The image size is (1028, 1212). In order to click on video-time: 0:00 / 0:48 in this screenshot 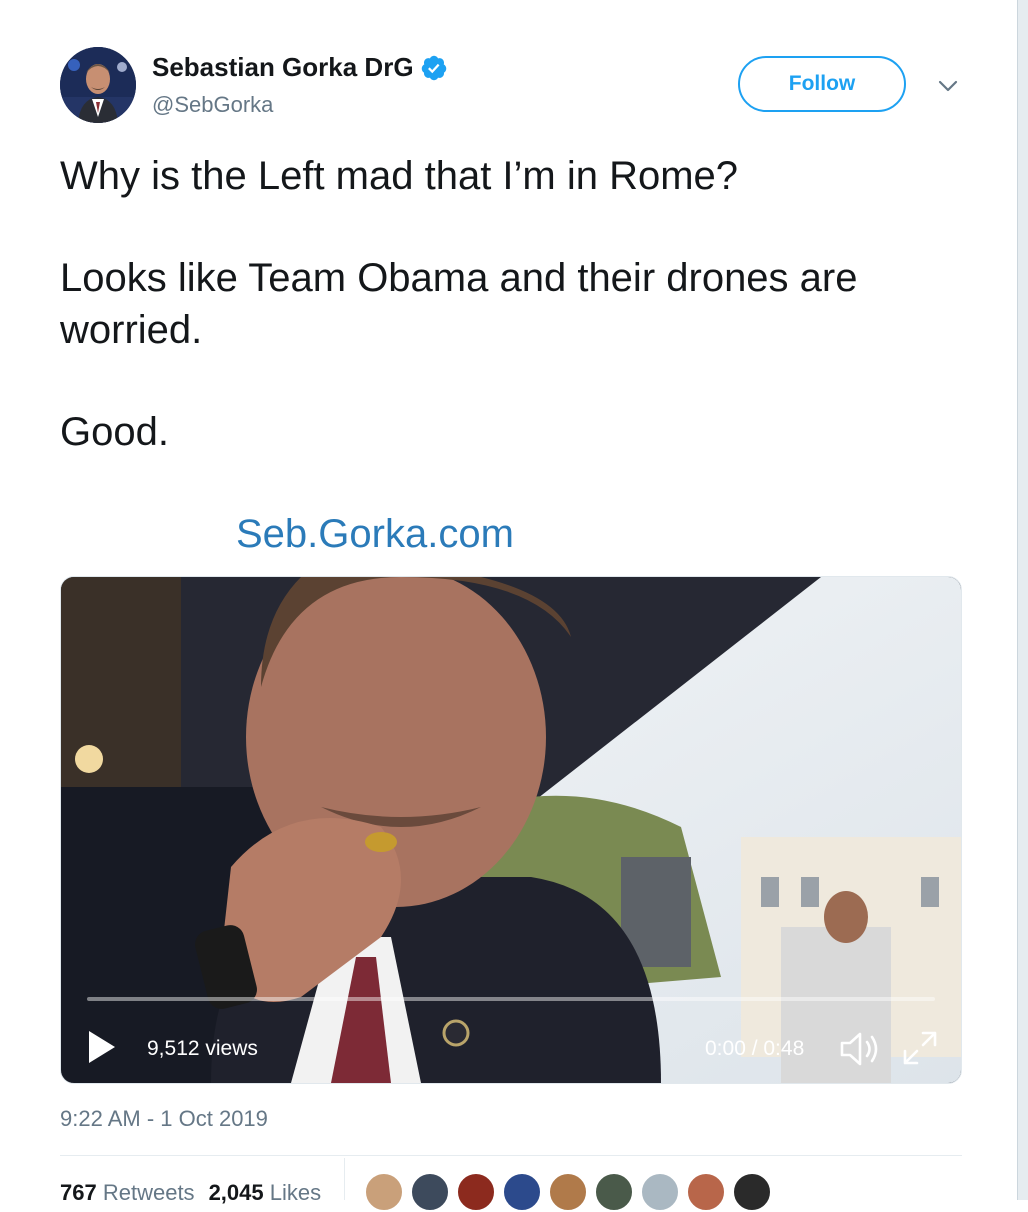, I will do `click(755, 1048)`.